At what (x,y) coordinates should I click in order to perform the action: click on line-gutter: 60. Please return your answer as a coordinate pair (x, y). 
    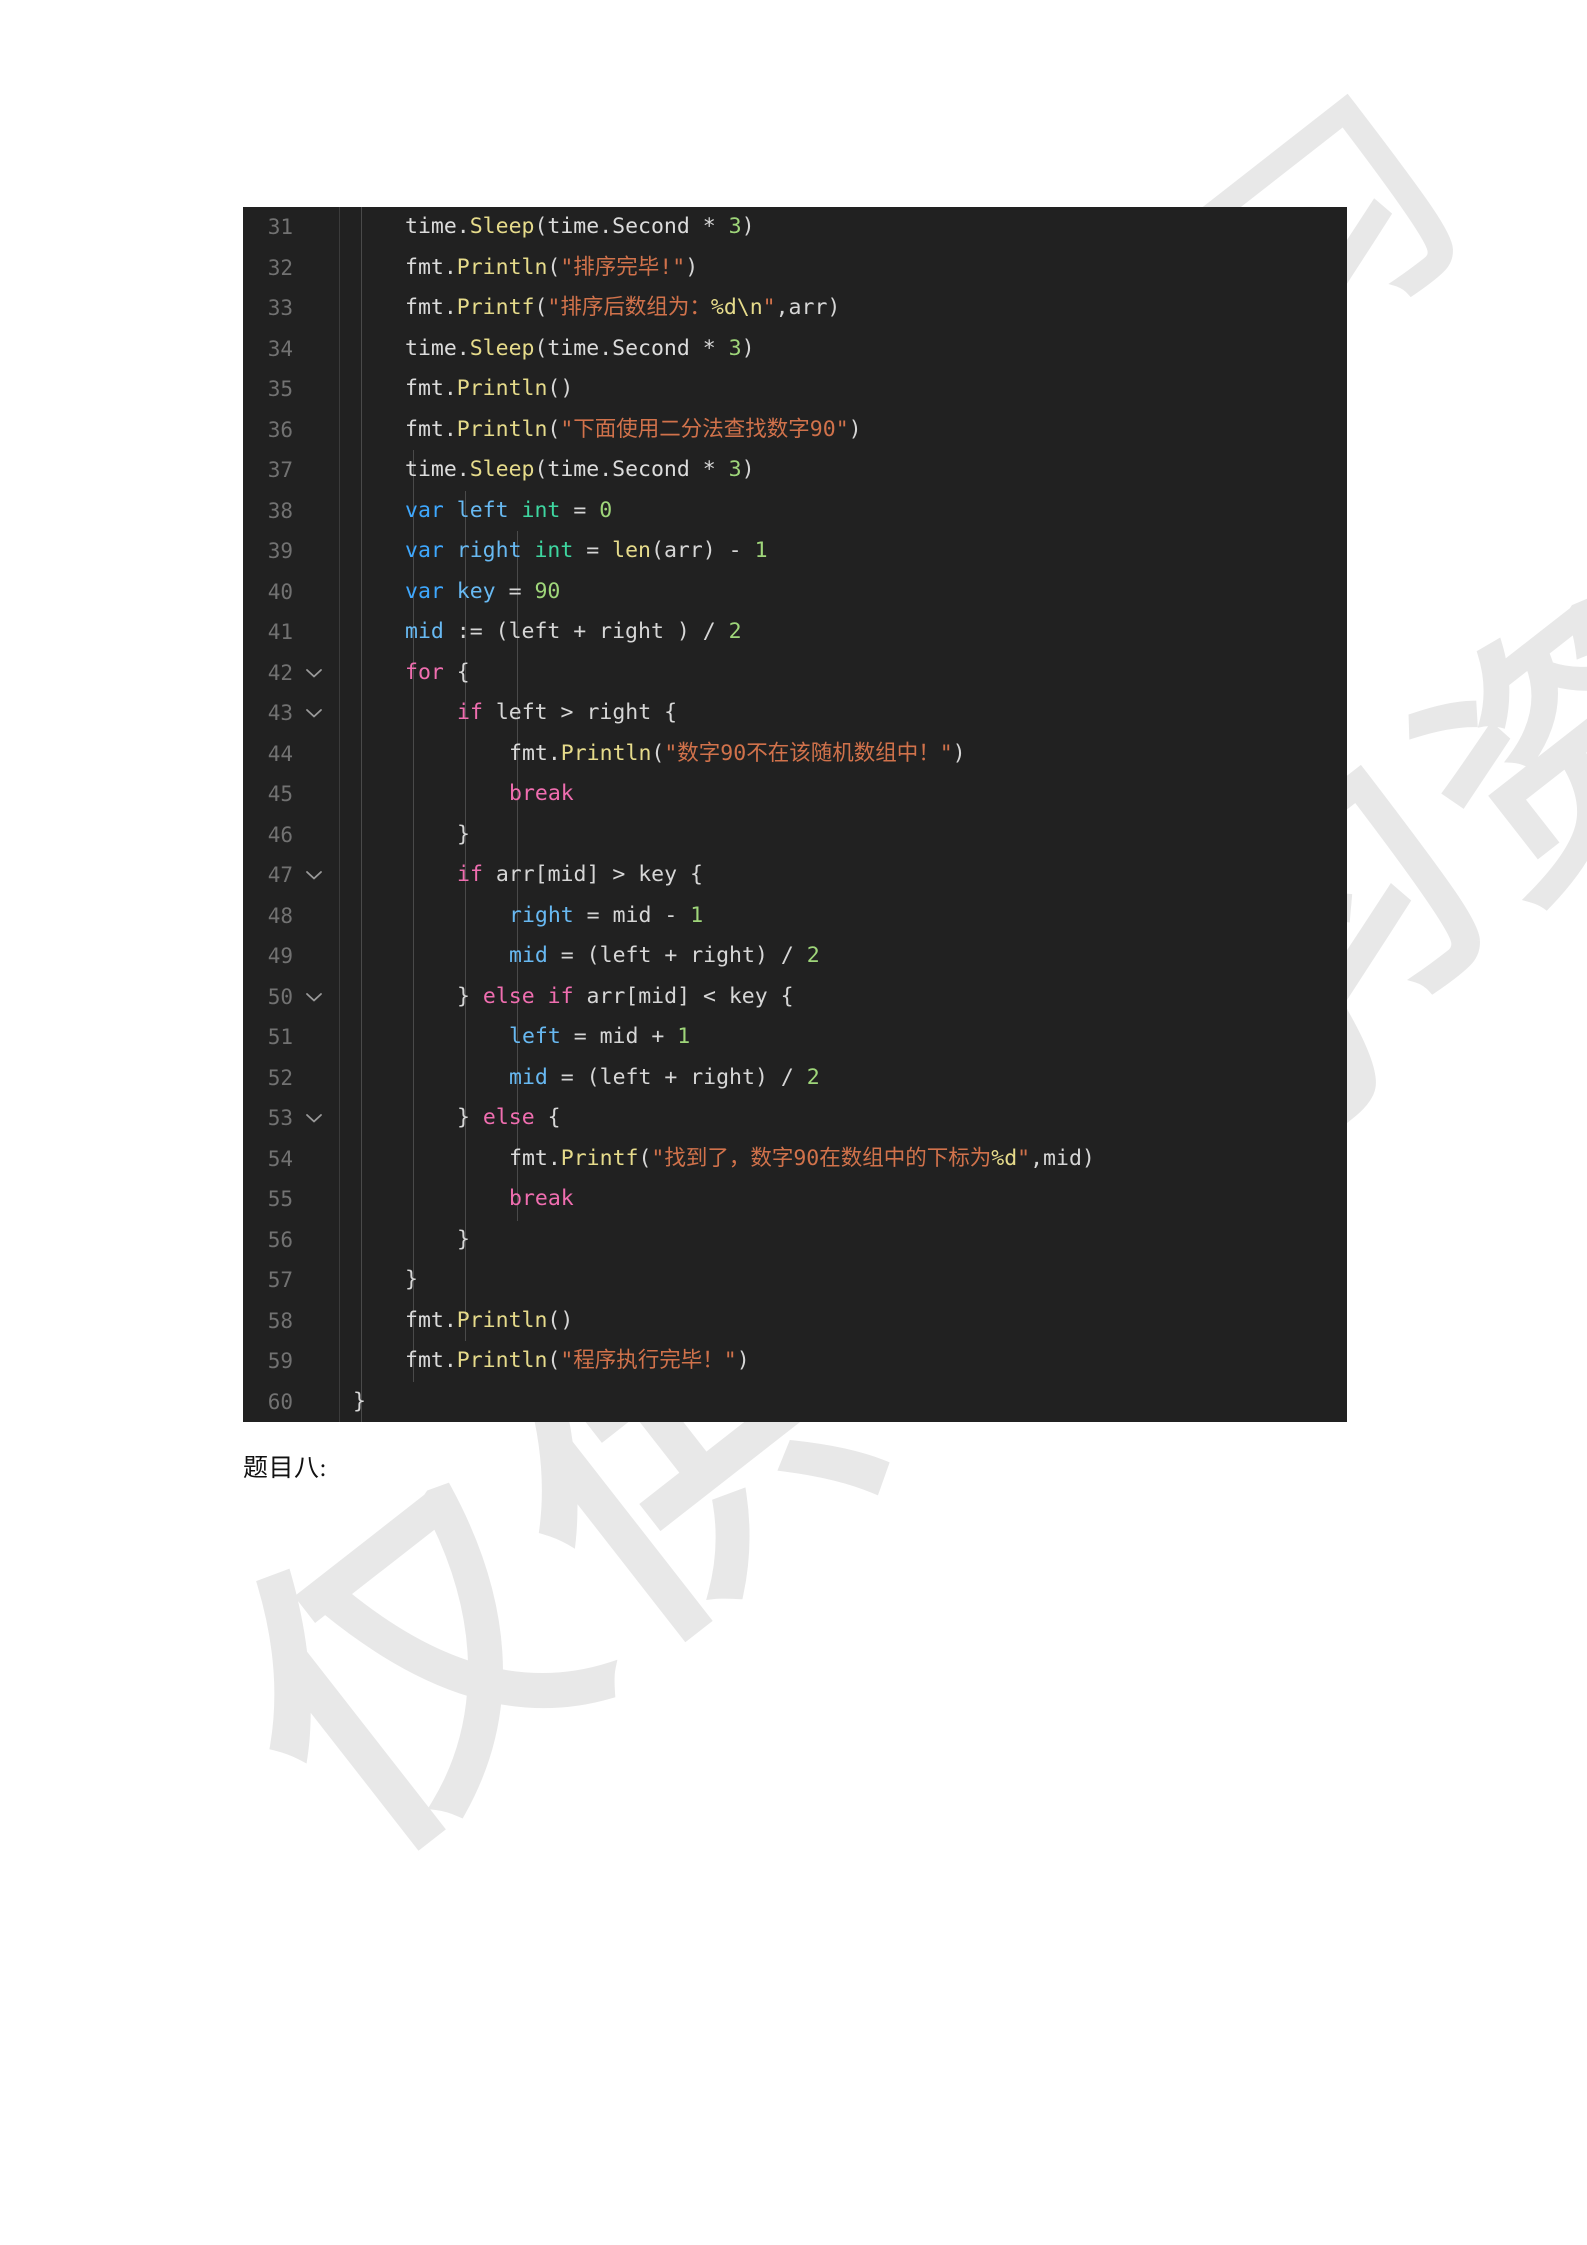
    Looking at the image, I should click on (291, 1402).